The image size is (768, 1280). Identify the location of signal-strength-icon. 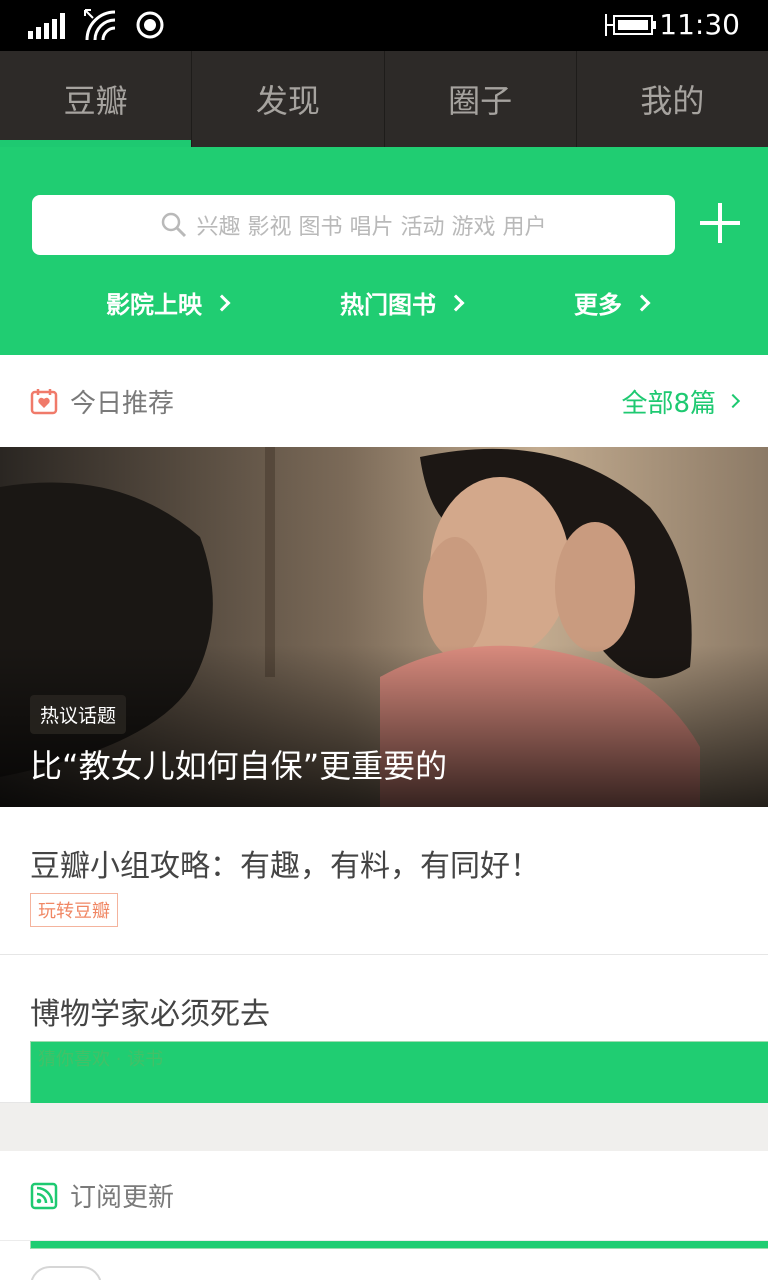
(46, 25).